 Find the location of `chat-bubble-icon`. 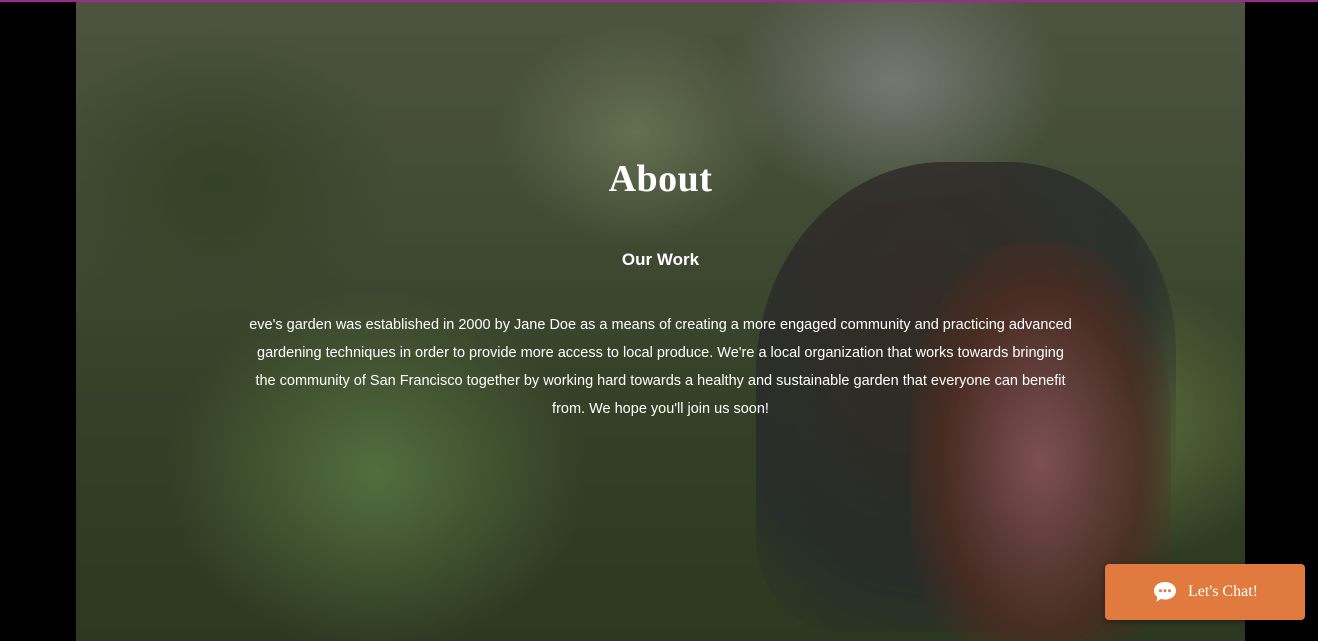

chat-bubble-icon is located at coordinates (1165, 592).